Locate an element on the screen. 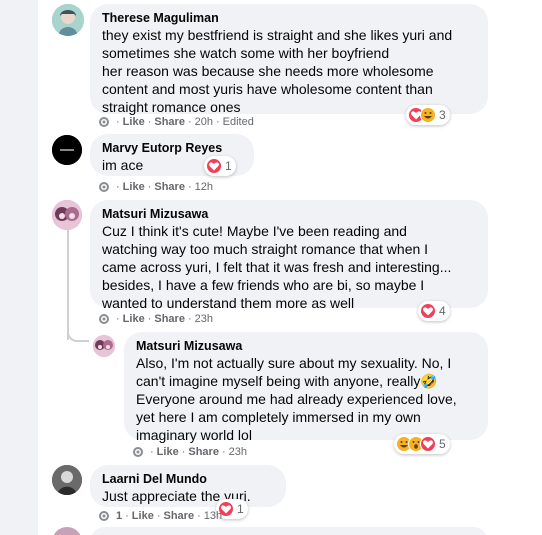 The height and width of the screenshot is (535, 542). thread-line is located at coordinates (78, 330).